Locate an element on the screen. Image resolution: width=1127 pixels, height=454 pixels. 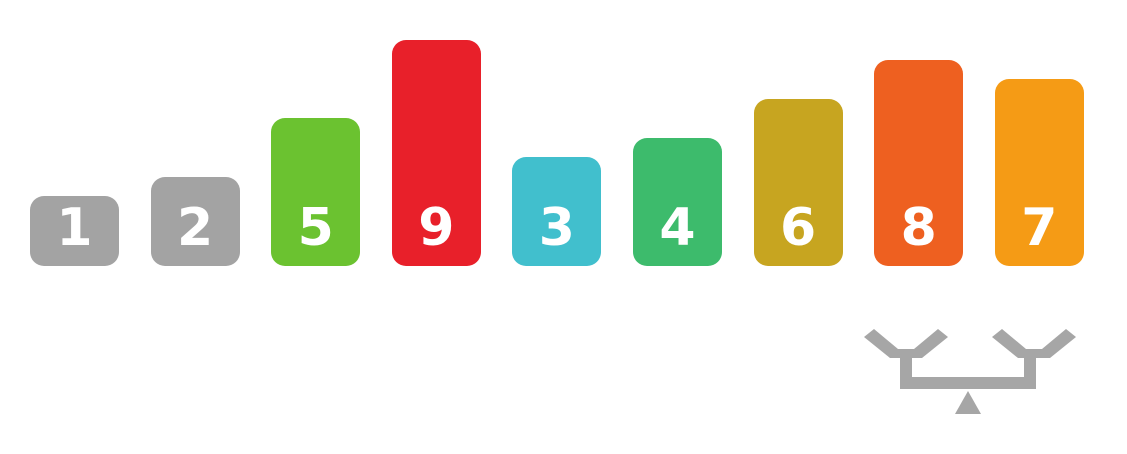
right-pan-shape is located at coordinates (1034, 343).